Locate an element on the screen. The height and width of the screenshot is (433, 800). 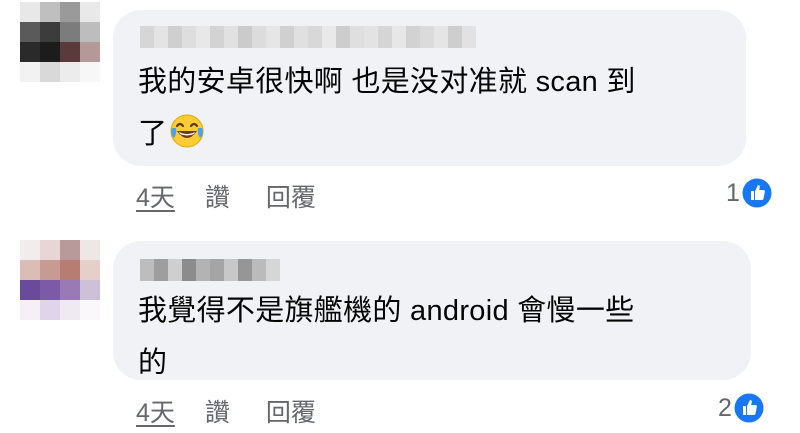
reaction-count: 1 is located at coordinates (733, 192).